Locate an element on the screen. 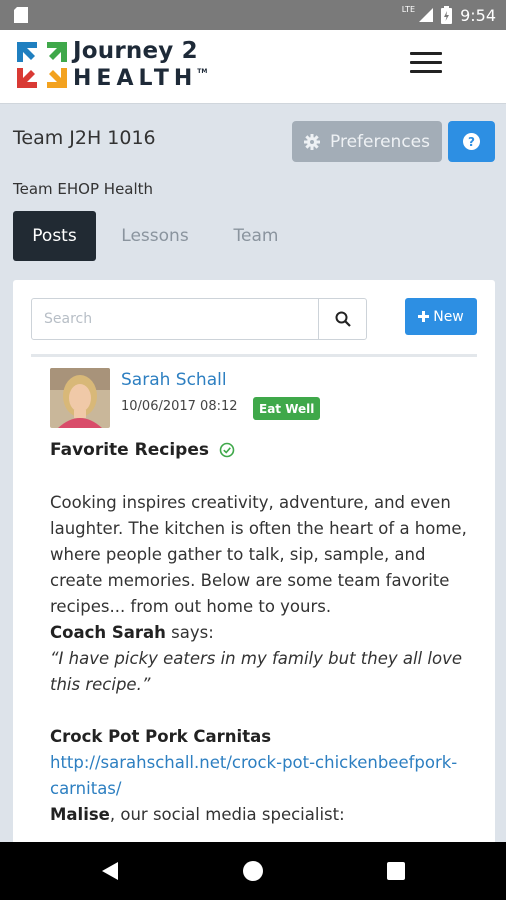 The height and width of the screenshot is (900, 506). coach-says: says: is located at coordinates (189, 632).